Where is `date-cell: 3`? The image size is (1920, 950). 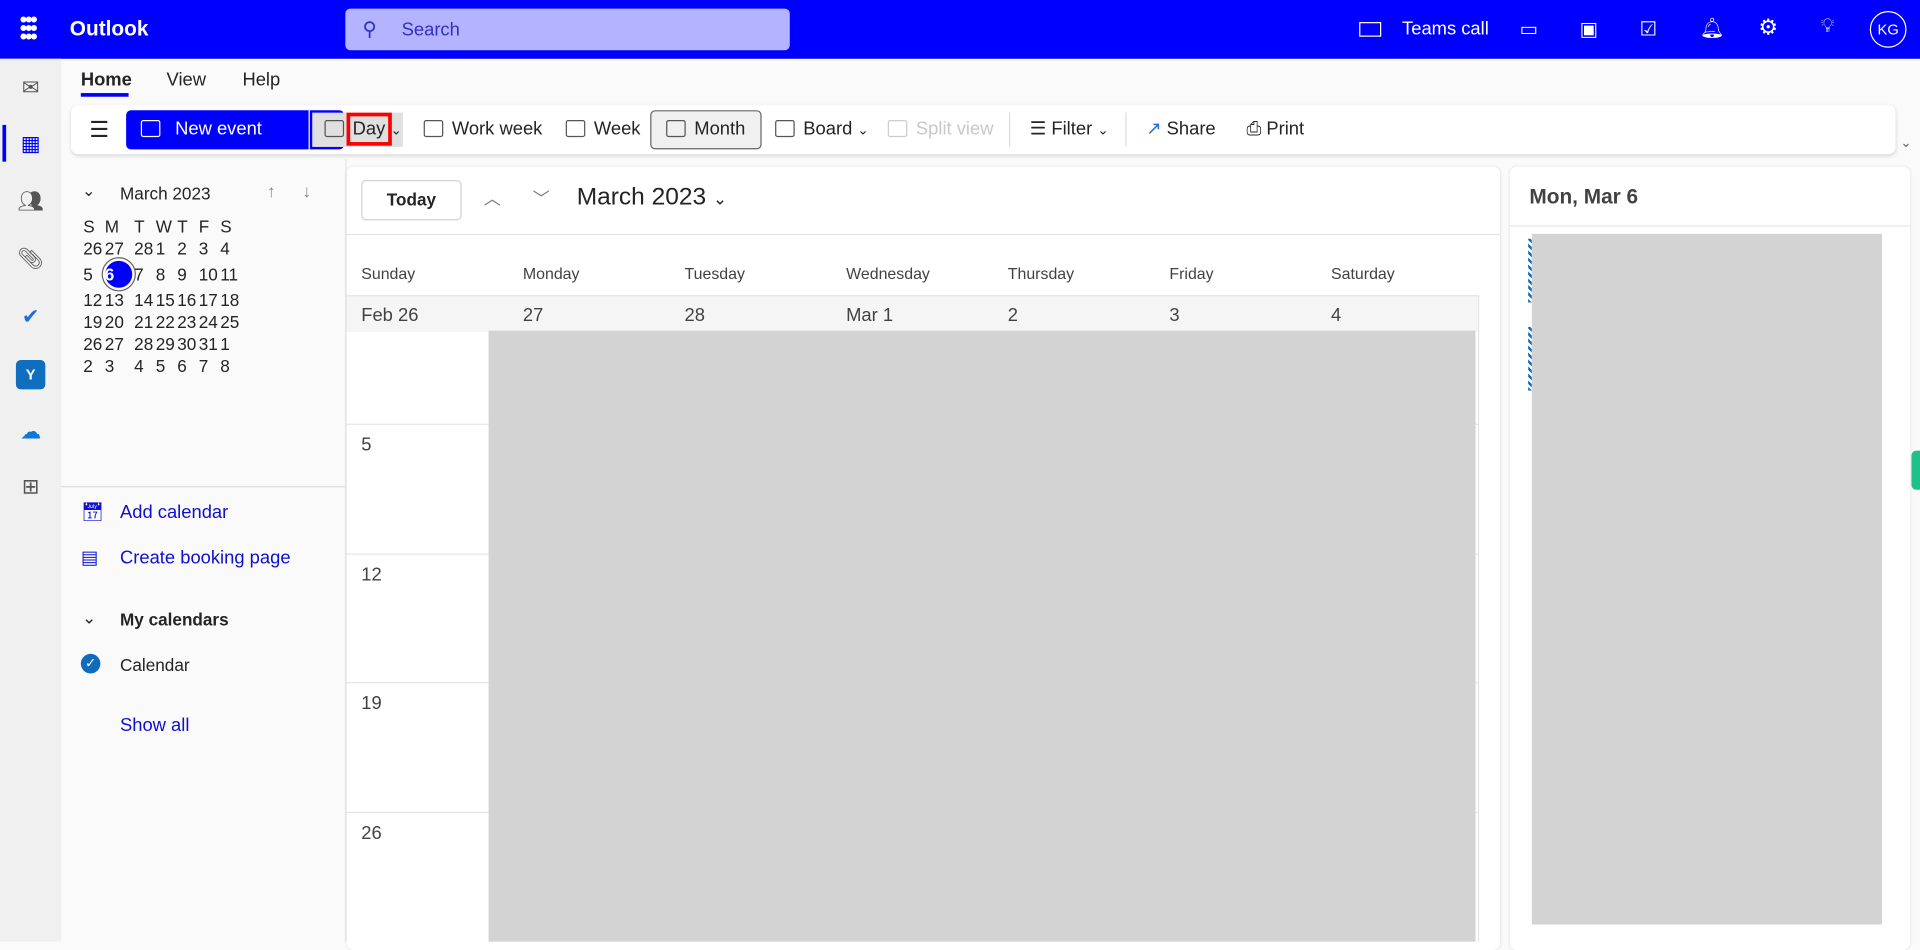 date-cell: 3 is located at coordinates (1174, 315).